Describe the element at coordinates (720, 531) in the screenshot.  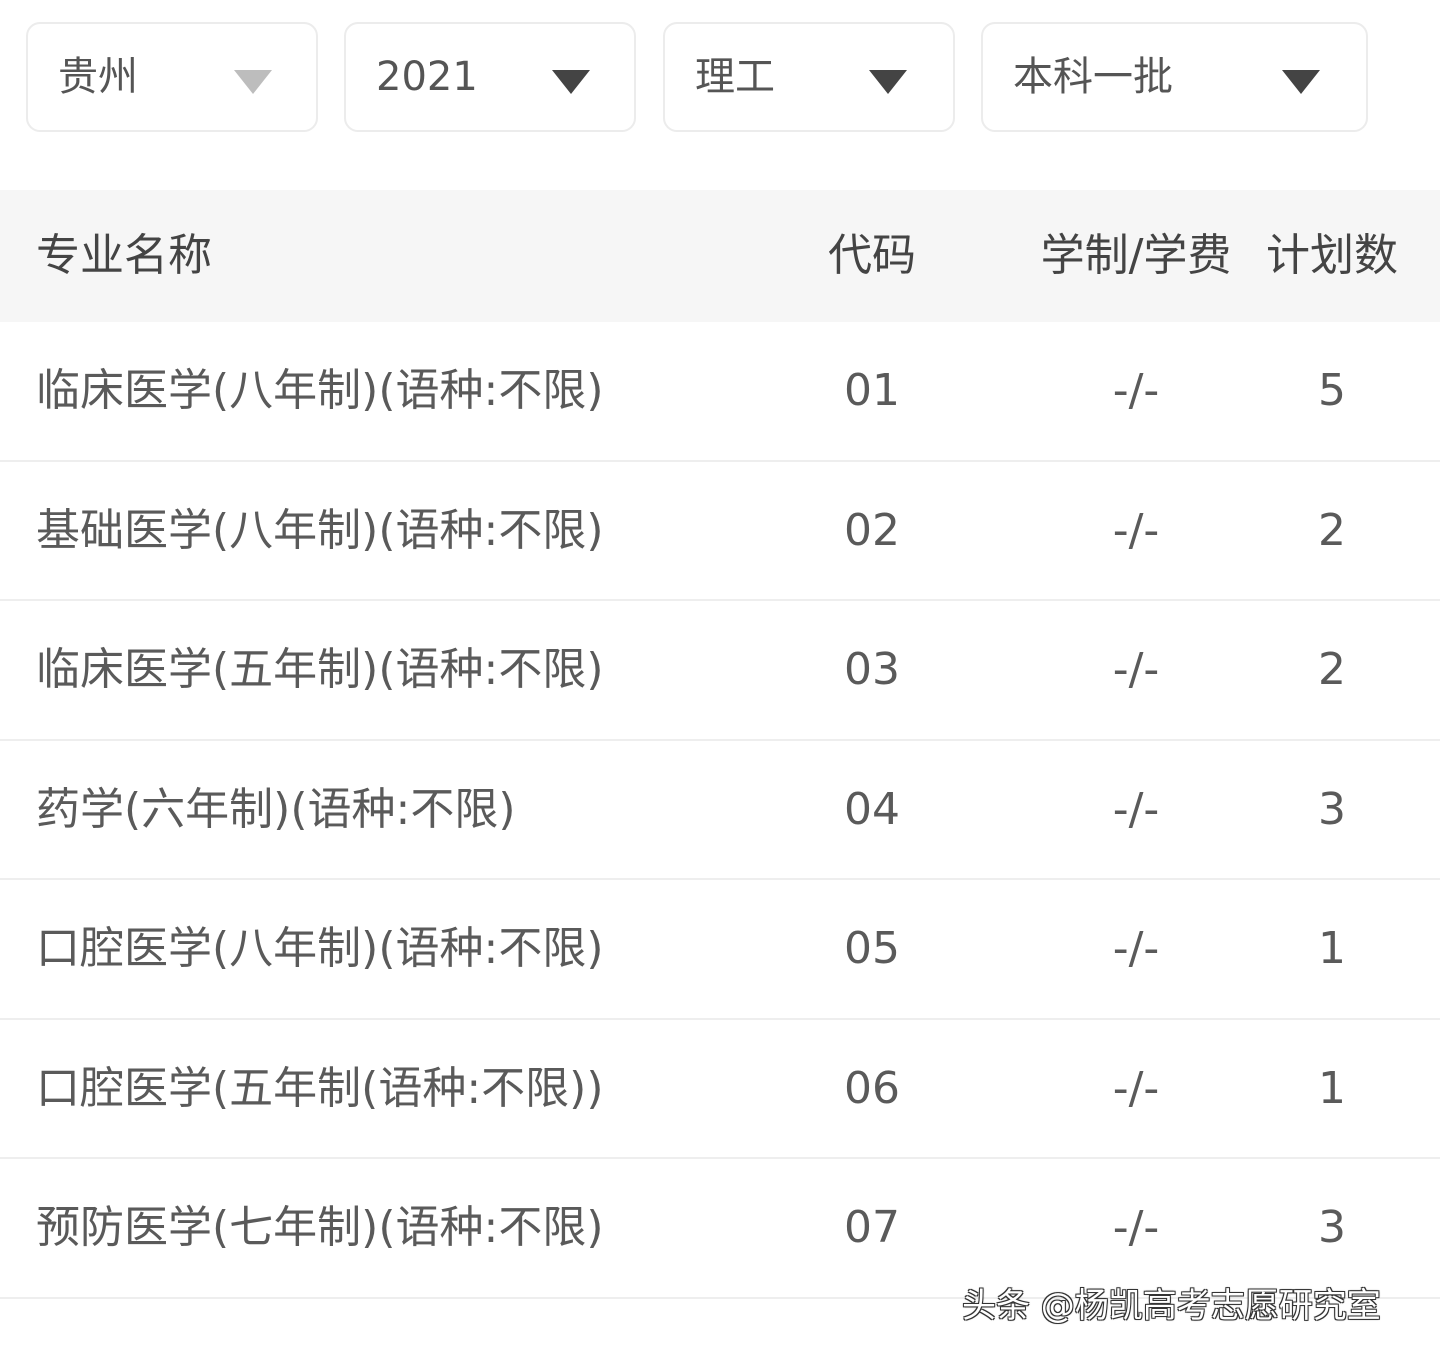
I see `table-row: 基础医学(八年制)(语种:不限) 02 -/- 2` at that location.